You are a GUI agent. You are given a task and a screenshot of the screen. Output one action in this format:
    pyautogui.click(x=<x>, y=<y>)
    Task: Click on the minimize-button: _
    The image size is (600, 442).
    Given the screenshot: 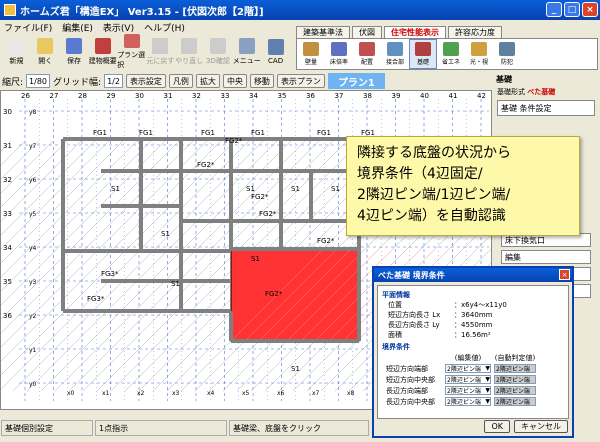 What is the action you would take?
    pyautogui.click(x=554, y=9)
    